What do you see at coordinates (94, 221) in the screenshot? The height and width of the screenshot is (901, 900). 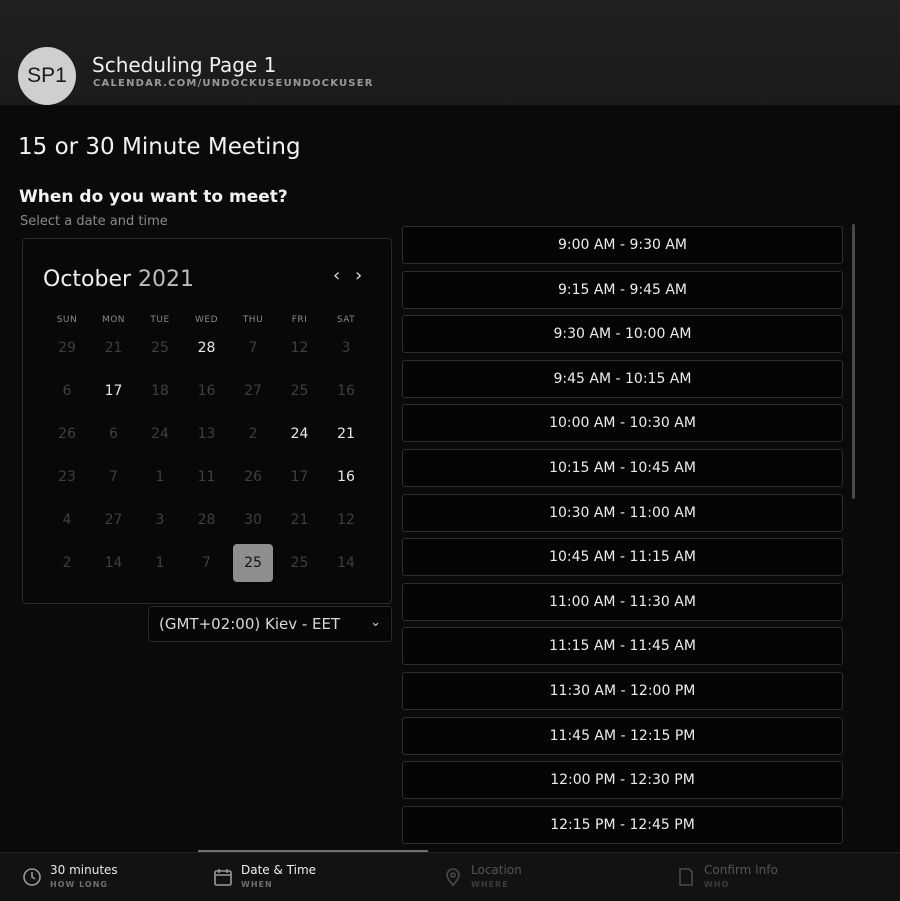 I see `select-hint: Select a date and time` at bounding box center [94, 221].